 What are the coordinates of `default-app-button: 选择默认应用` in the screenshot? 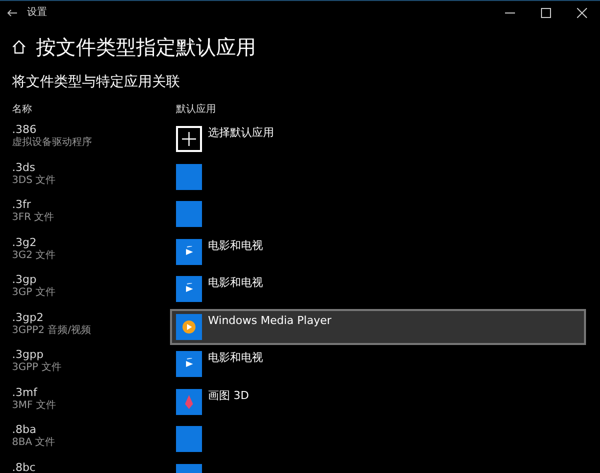 It's located at (378, 139).